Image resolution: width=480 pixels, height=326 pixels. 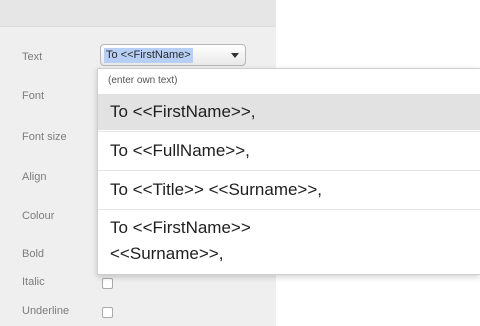 What do you see at coordinates (235, 55) in the screenshot?
I see `dropdown-arrow-icon` at bounding box center [235, 55].